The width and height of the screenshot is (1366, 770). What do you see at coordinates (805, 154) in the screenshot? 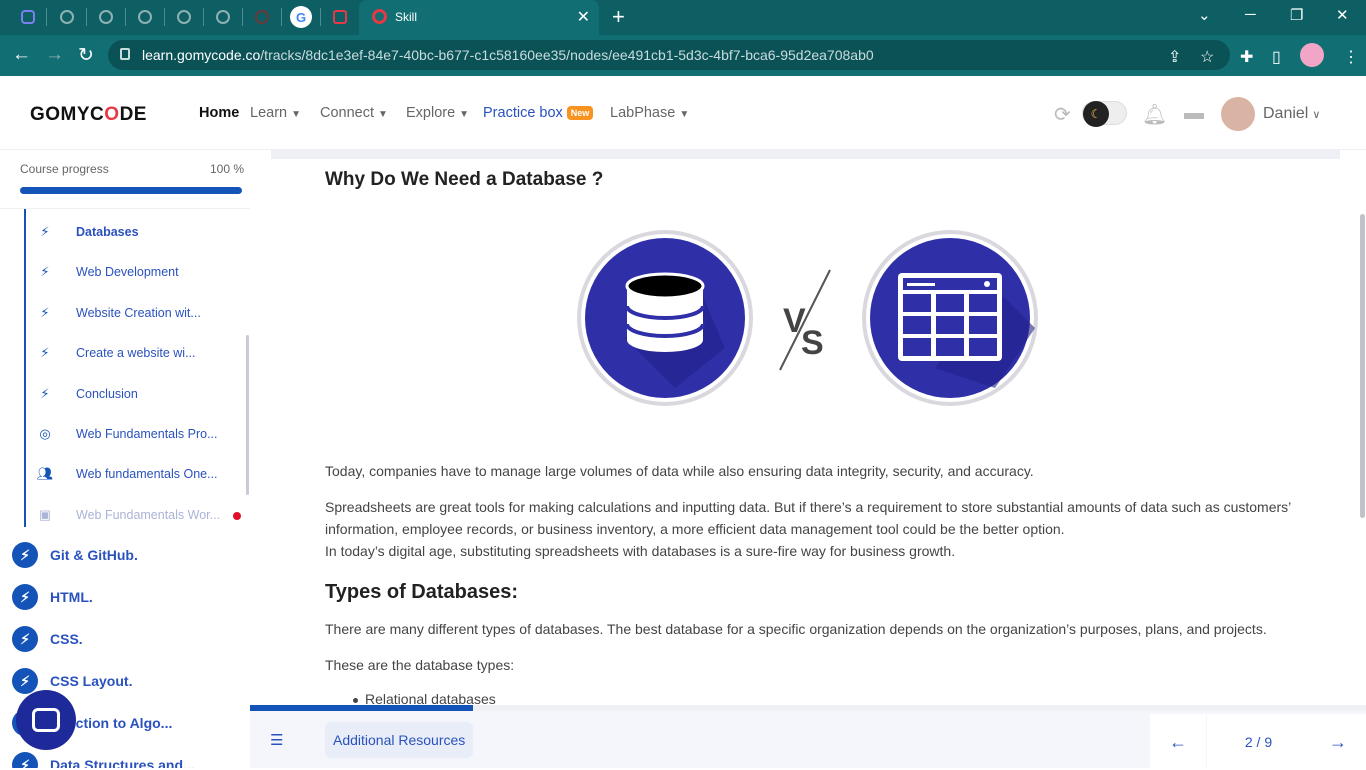
I see `content-top-strip` at bounding box center [805, 154].